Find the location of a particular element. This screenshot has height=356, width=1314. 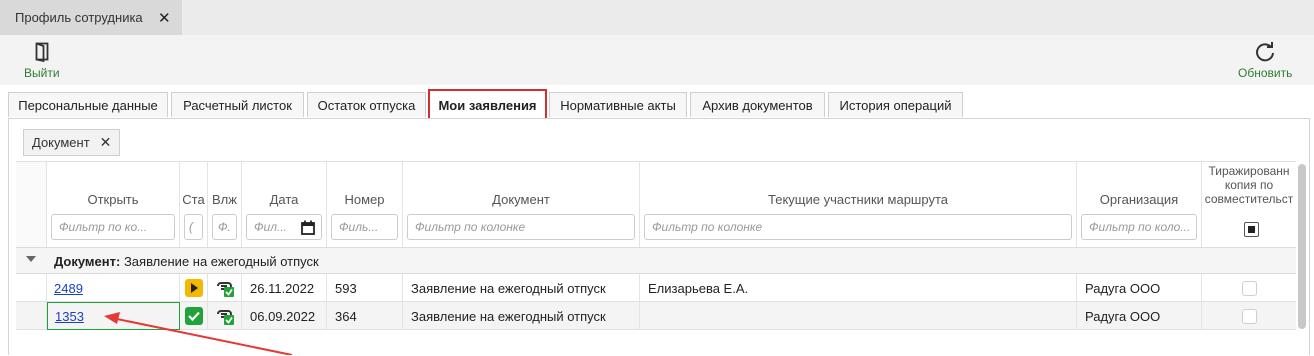

annotation-arrow is located at coordinates (198, 333).